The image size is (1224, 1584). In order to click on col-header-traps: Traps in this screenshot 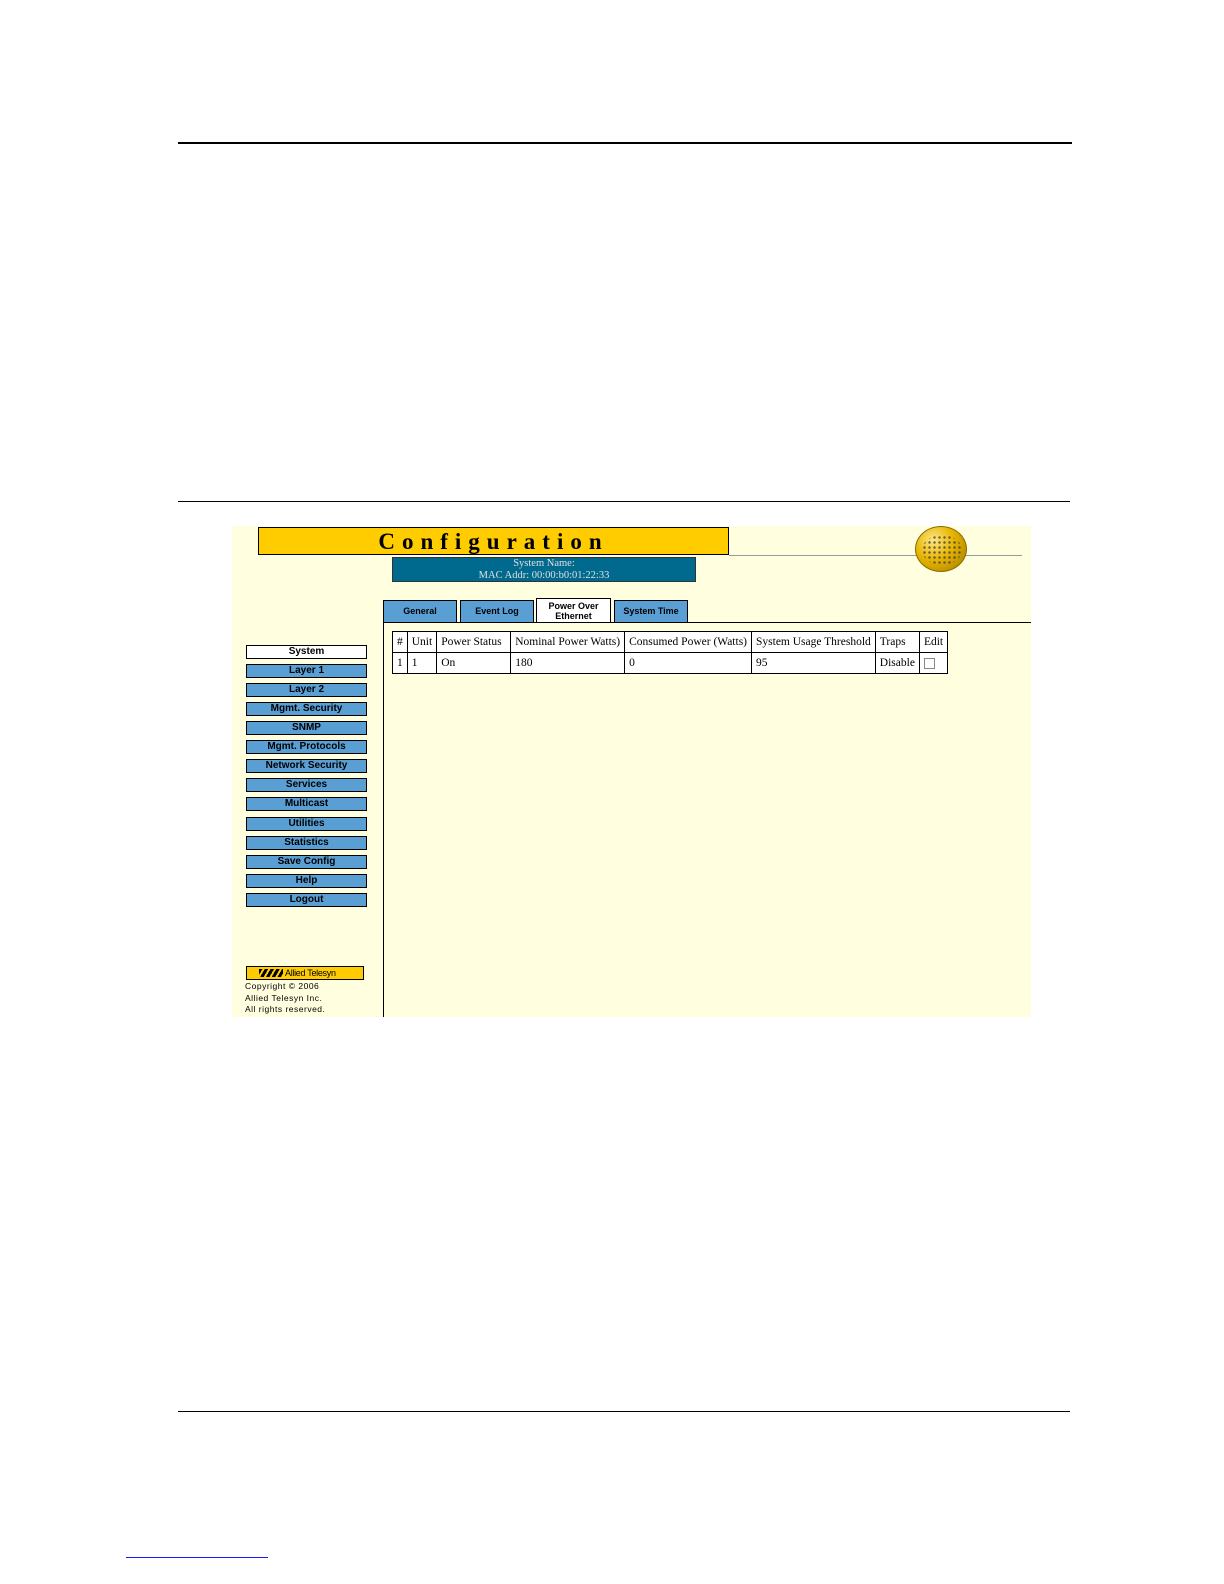, I will do `click(897, 642)`.